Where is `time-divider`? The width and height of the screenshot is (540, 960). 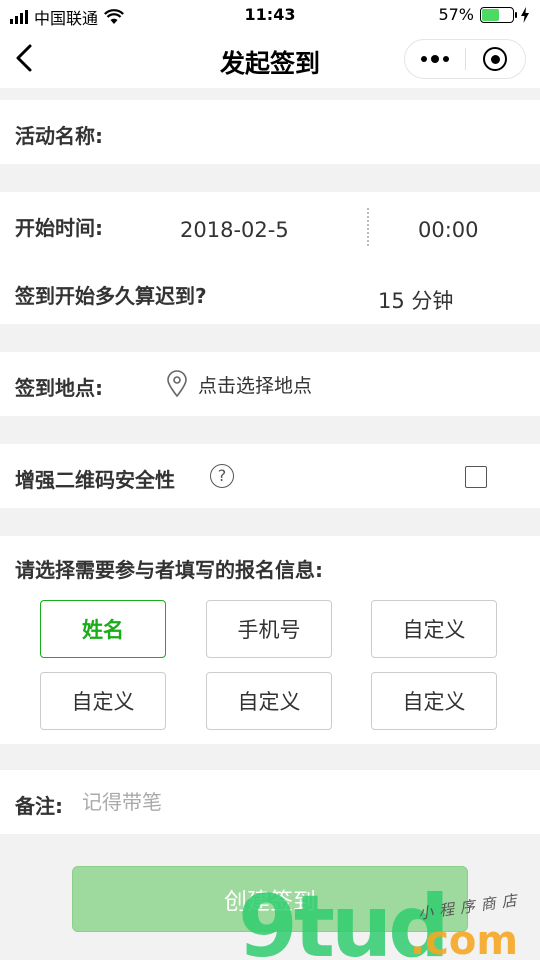
time-divider is located at coordinates (368, 227).